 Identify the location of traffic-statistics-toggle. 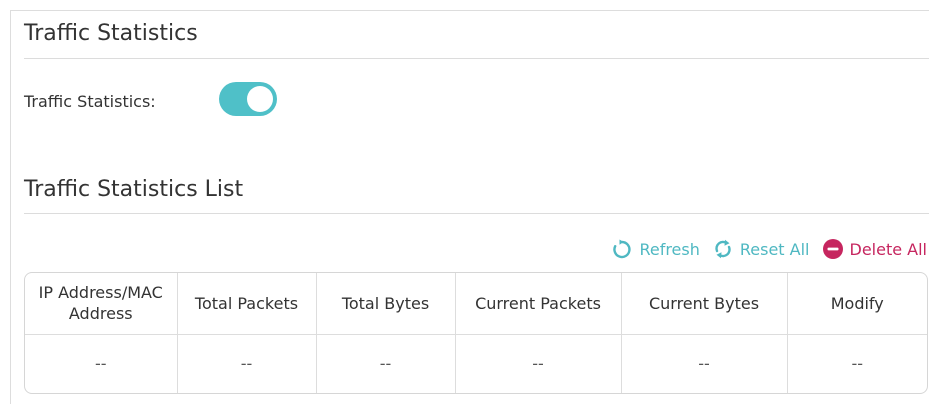
(248, 99).